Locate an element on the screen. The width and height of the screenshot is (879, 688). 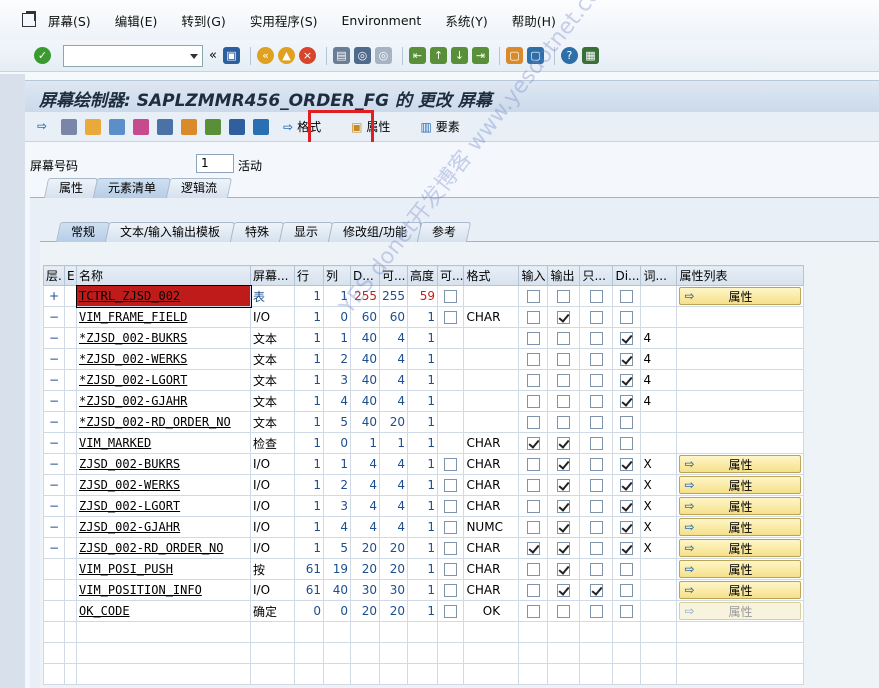
tab-flow-logic: 逻辑流 is located at coordinates (199, 188).